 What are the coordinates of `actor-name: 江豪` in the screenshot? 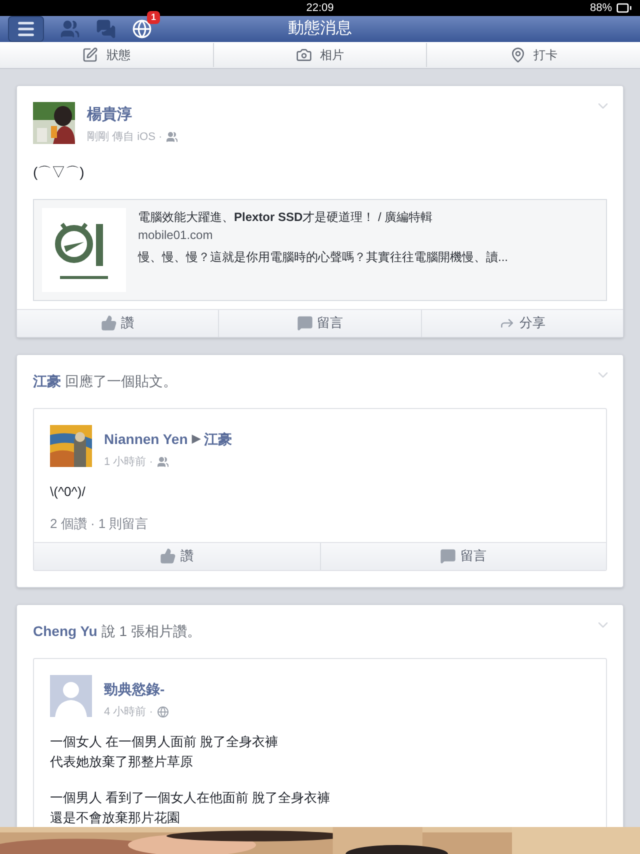 It's located at (47, 381).